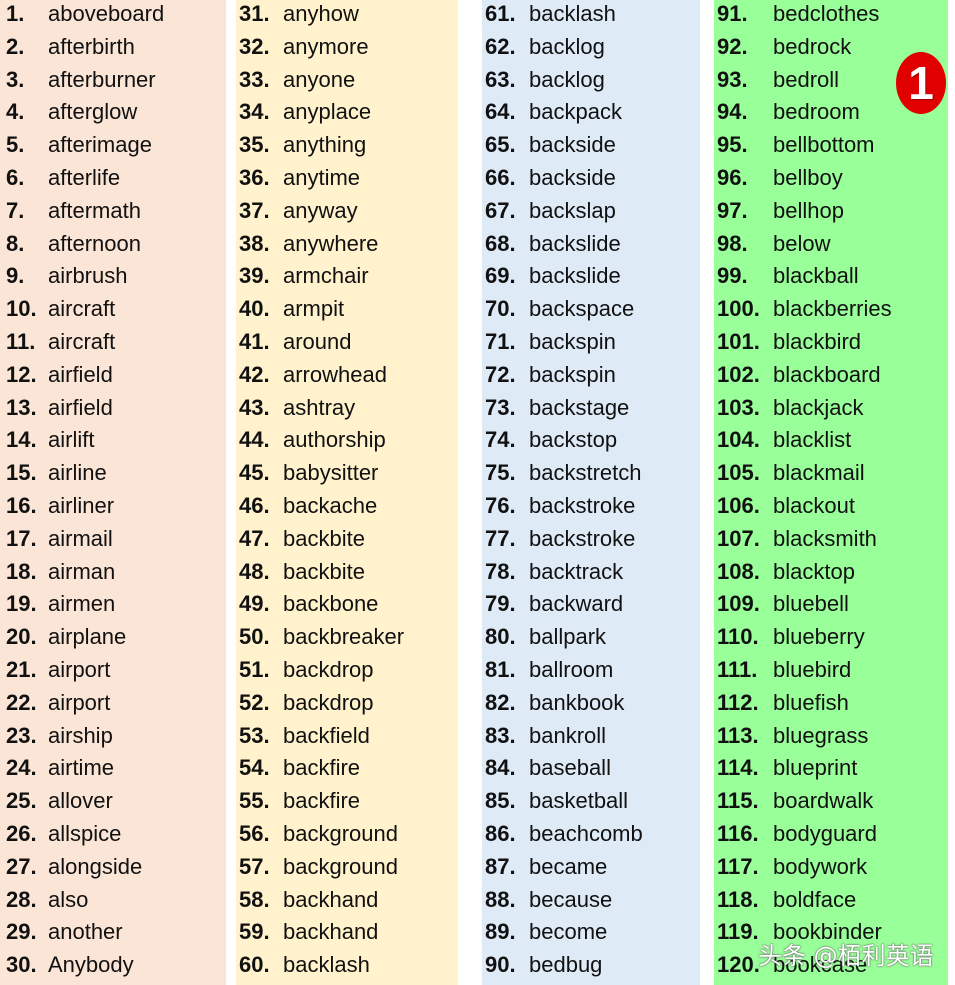  Describe the element at coordinates (823, 801) in the screenshot. I see `item-word: boardwalk` at that location.